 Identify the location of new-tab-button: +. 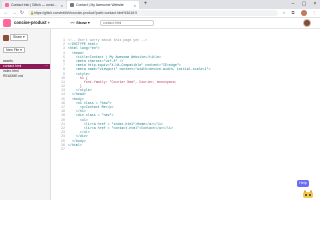
(145, 4).